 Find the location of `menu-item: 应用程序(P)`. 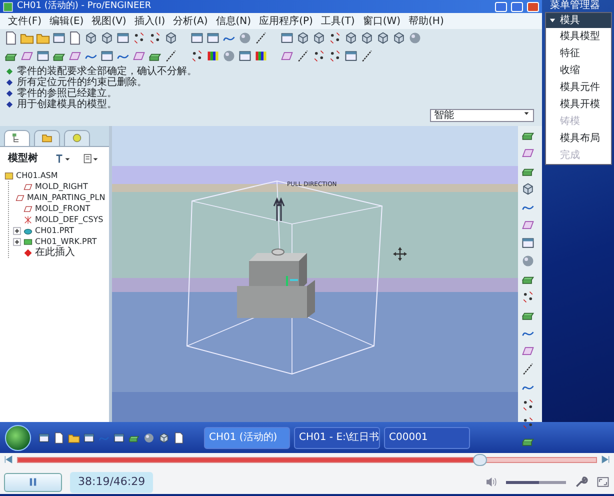

menu-item: 应用程序(P) is located at coordinates (286, 21).